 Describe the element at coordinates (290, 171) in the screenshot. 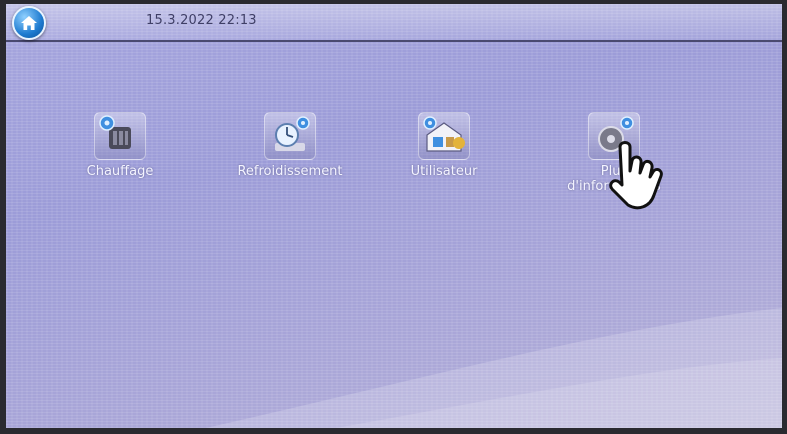

I see `tile-cooling-label: Refroidissement` at that location.